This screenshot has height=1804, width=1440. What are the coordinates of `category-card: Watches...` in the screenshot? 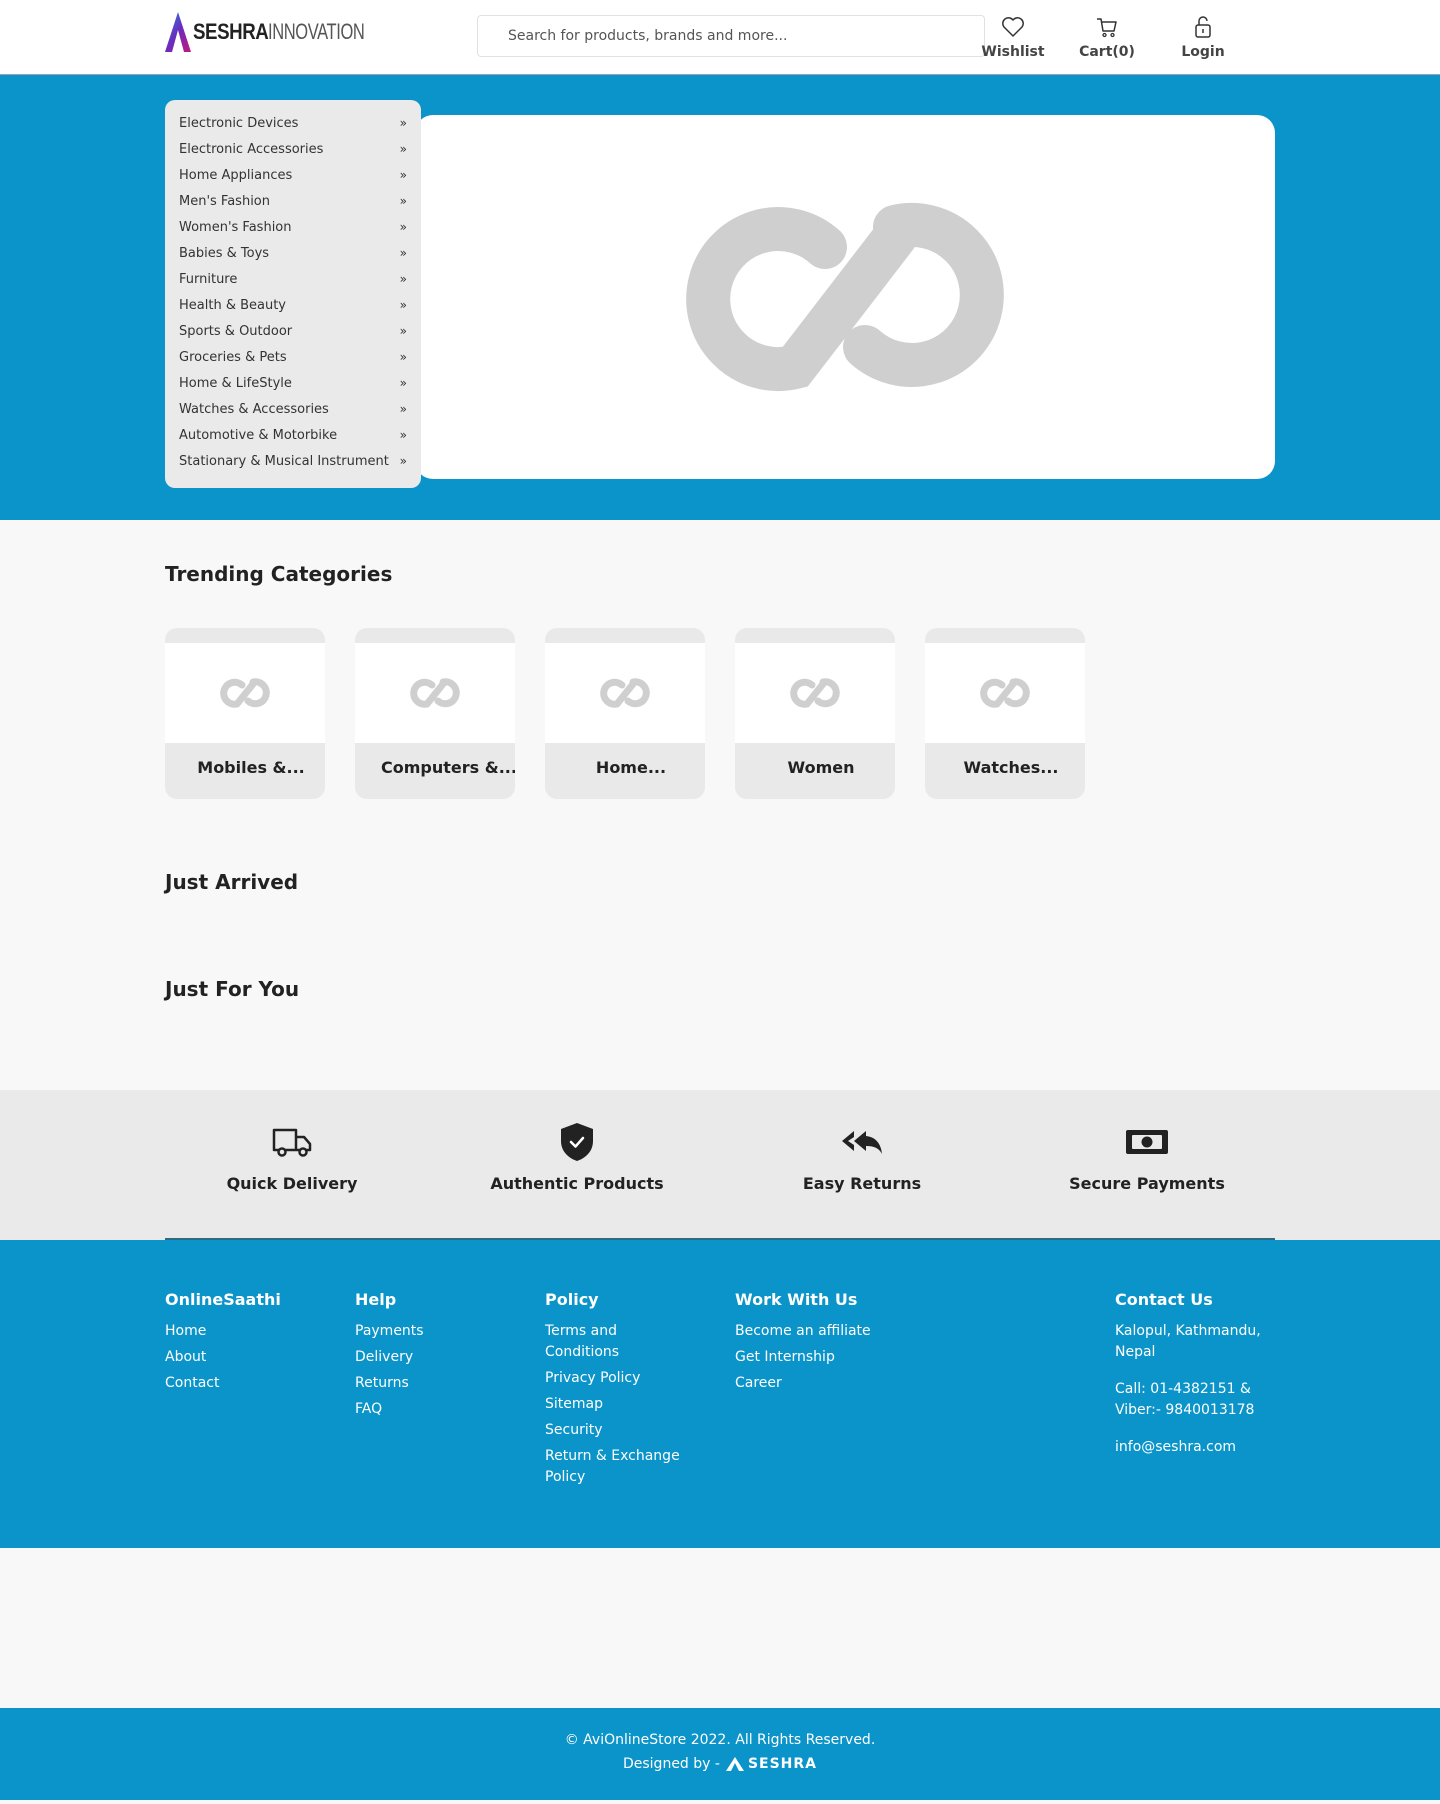 It's located at (1005, 713).